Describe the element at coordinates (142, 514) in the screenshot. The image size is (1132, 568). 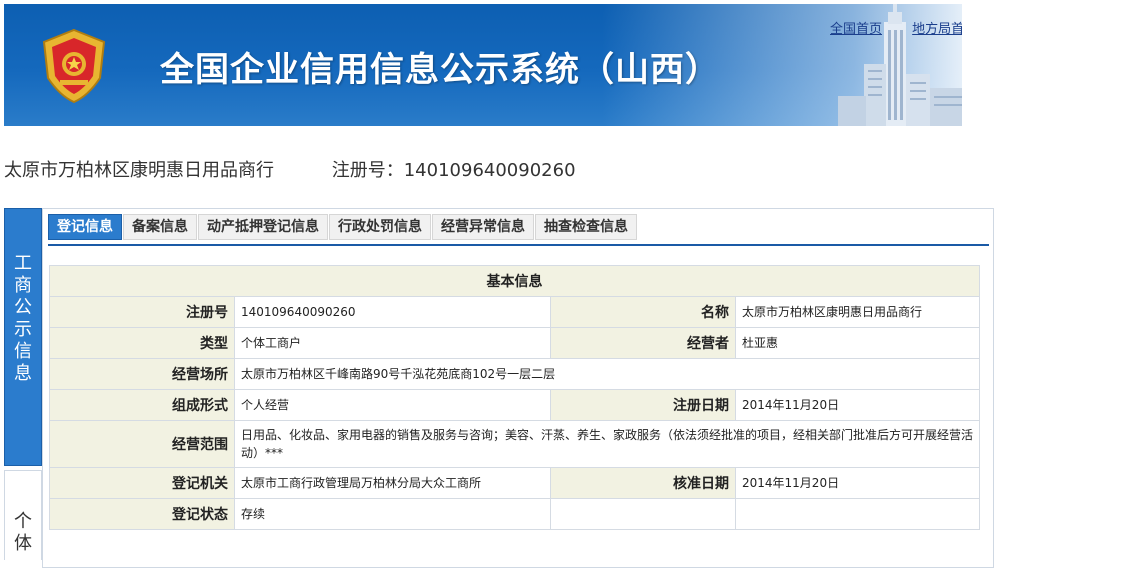
I see `field-label: 登记状态` at that location.